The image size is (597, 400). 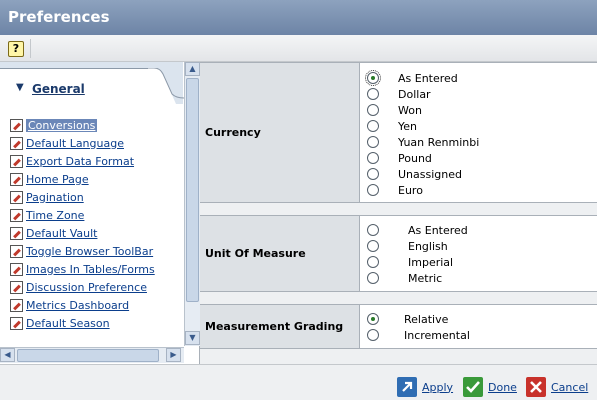 I want to click on vertical-scroll-thumb, so click(x=192, y=190).